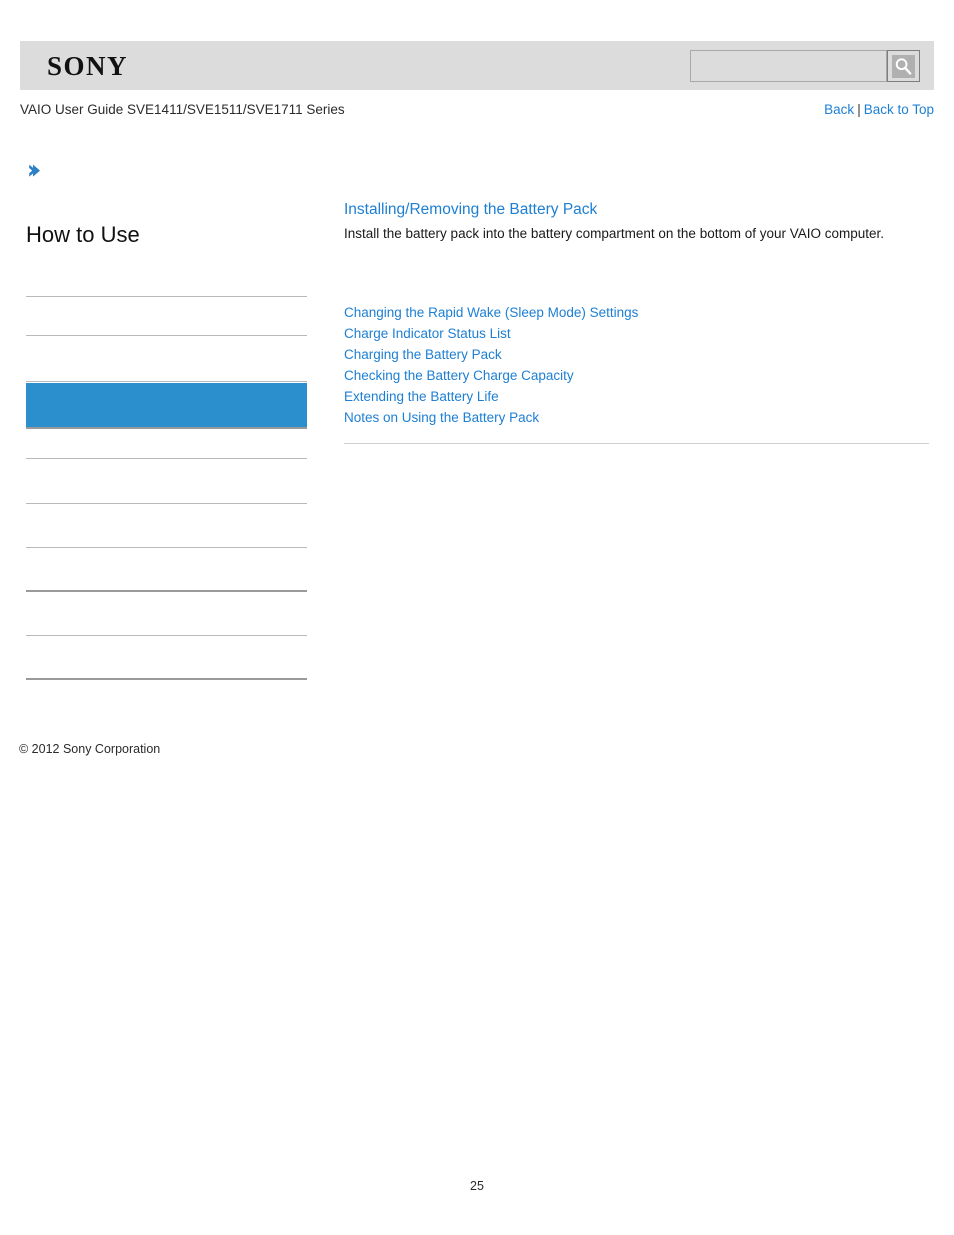 The width and height of the screenshot is (954, 1235). What do you see at coordinates (636, 417) in the screenshot?
I see `list-item: Notes on Using the Battery Pack` at bounding box center [636, 417].